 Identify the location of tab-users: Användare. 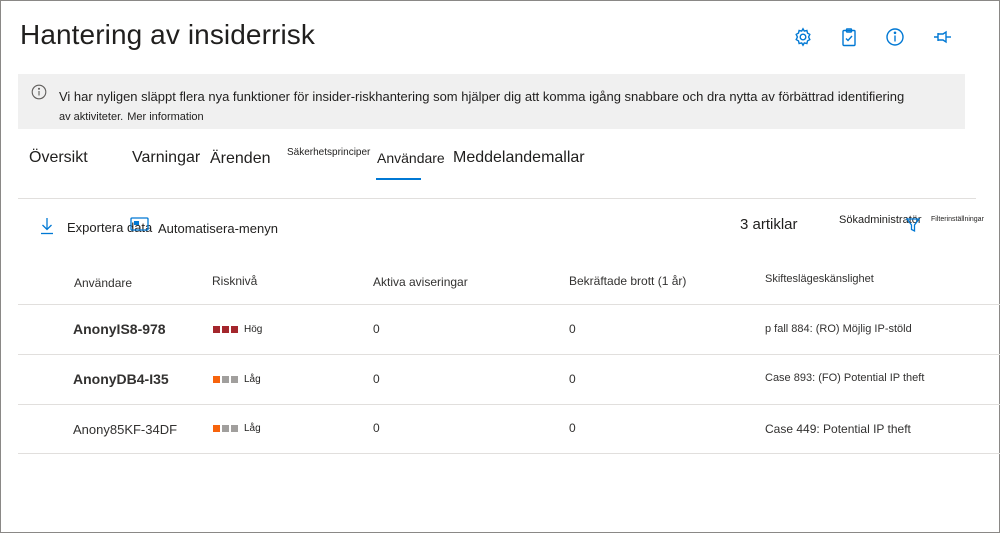
(411, 158).